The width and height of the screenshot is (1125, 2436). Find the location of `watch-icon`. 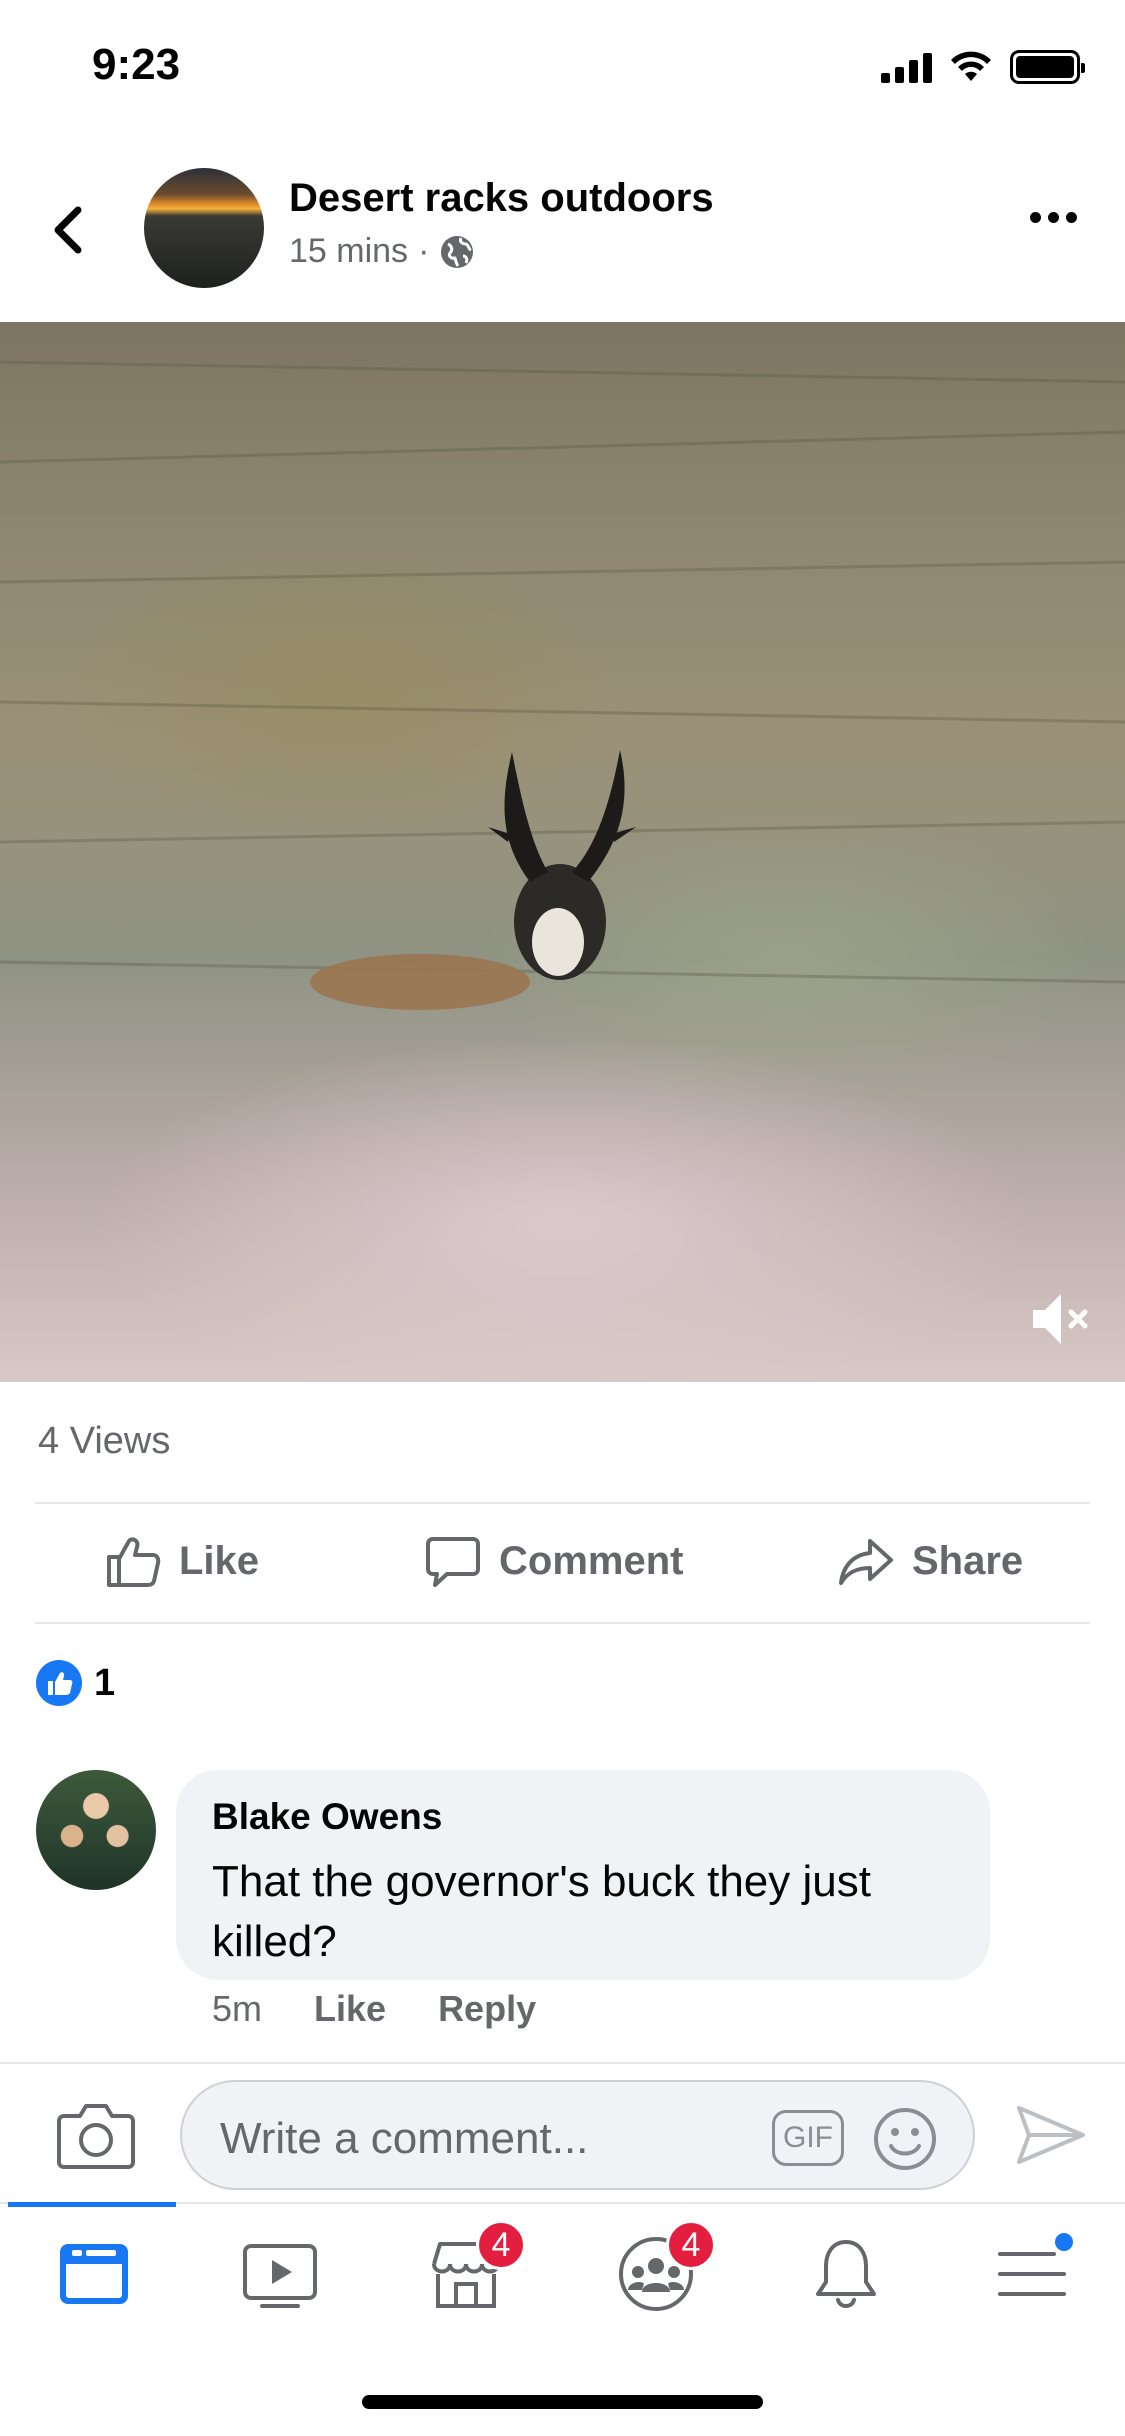

watch-icon is located at coordinates (280, 2276).